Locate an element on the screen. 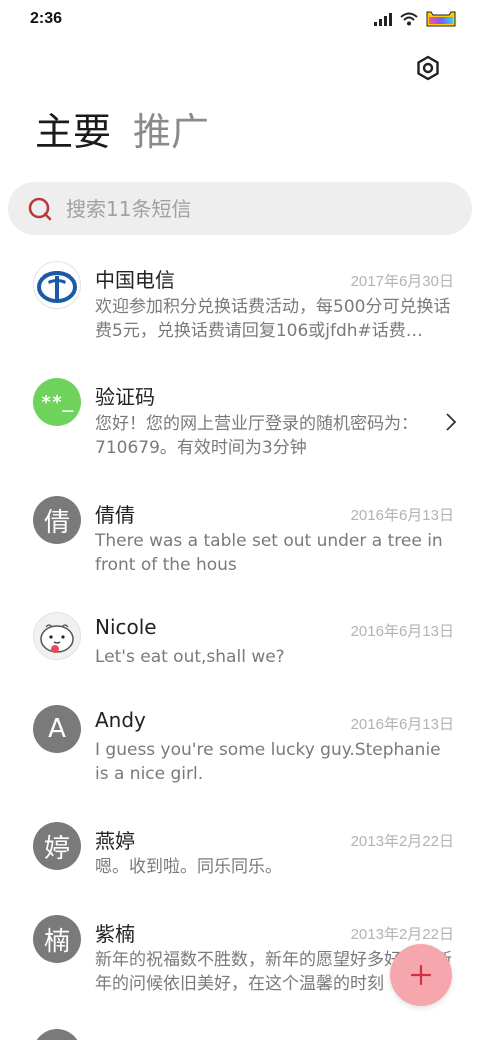 The height and width of the screenshot is (1040, 480). message-preview: 嗯。收到啦。同乐同乐。 is located at coordinates (188, 867).